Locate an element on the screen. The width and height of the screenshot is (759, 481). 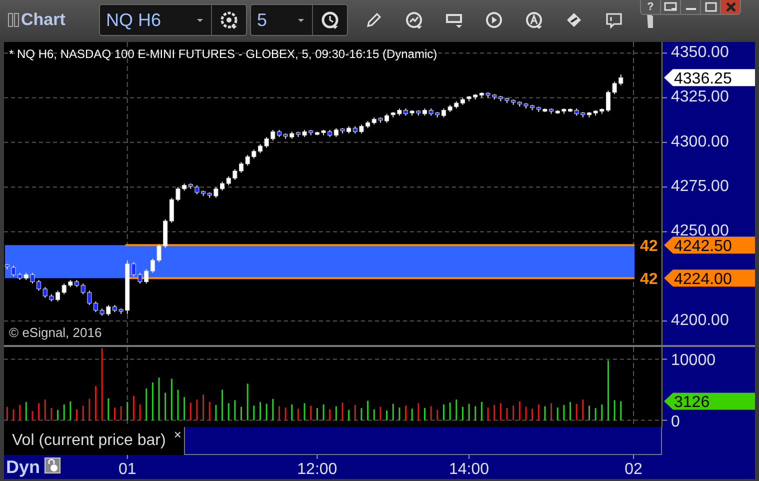
chart-title: * NQ H6, NASDAQ 100 E-MINI FUTURES - GLOBEX, 5, 09:30-16:15 (Dynamic) is located at coordinates (223, 54).